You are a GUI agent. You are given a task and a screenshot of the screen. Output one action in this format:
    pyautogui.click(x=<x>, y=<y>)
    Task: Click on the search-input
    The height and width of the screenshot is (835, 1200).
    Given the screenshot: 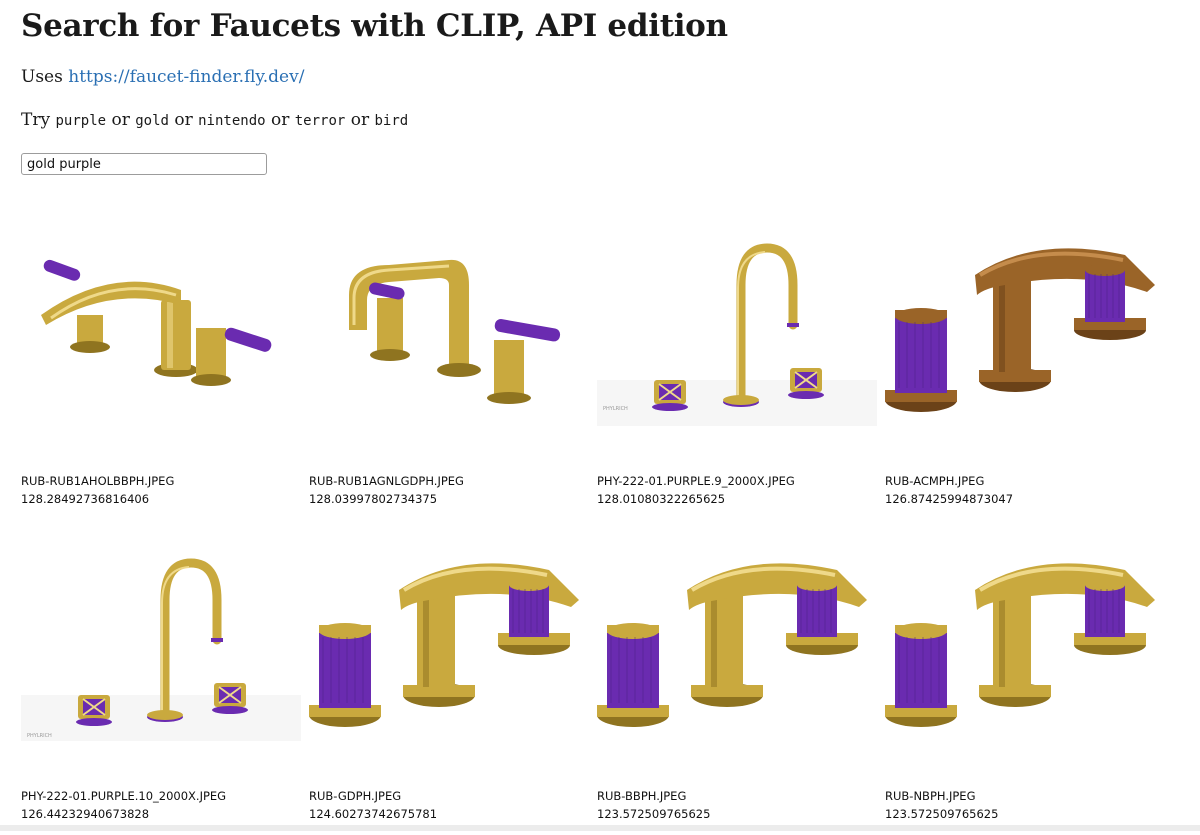 What is the action you would take?
    pyautogui.click(x=144, y=164)
    